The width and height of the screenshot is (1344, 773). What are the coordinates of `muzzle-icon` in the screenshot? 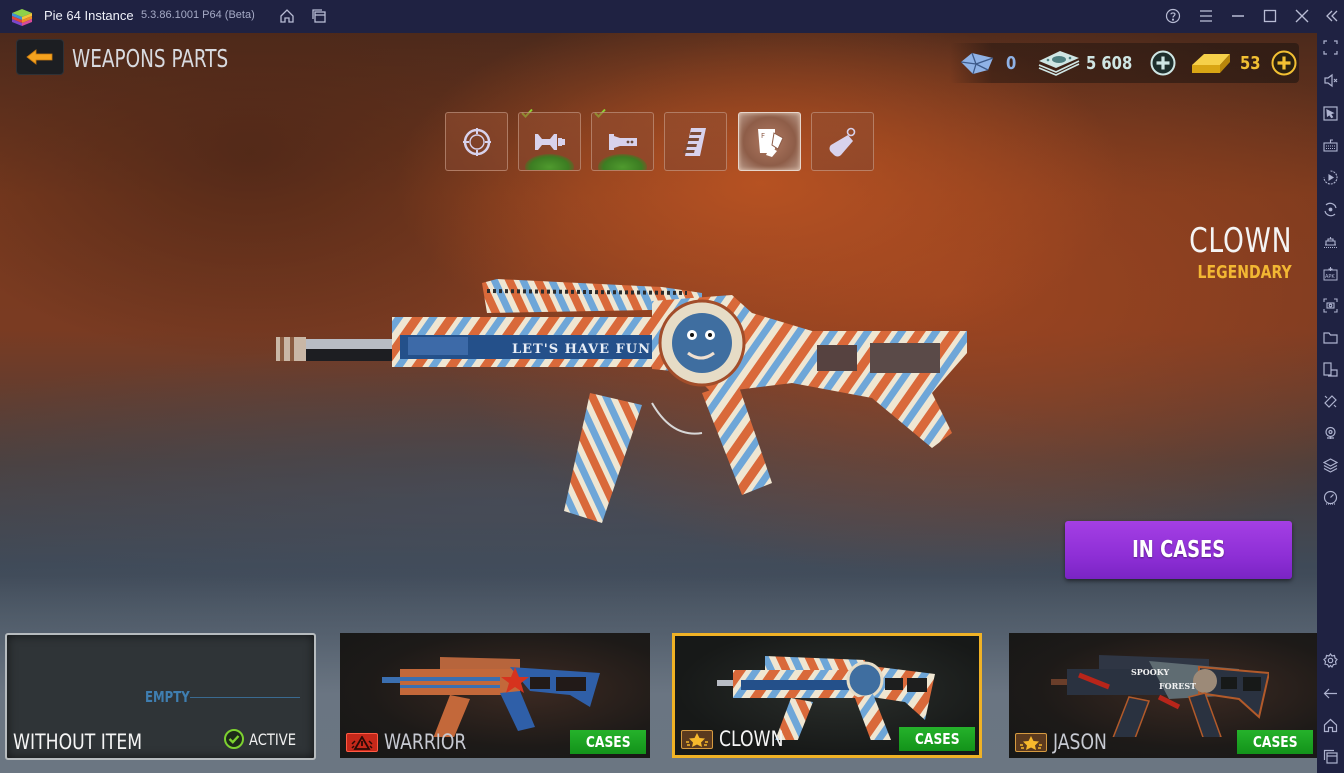 It's located at (549, 141).